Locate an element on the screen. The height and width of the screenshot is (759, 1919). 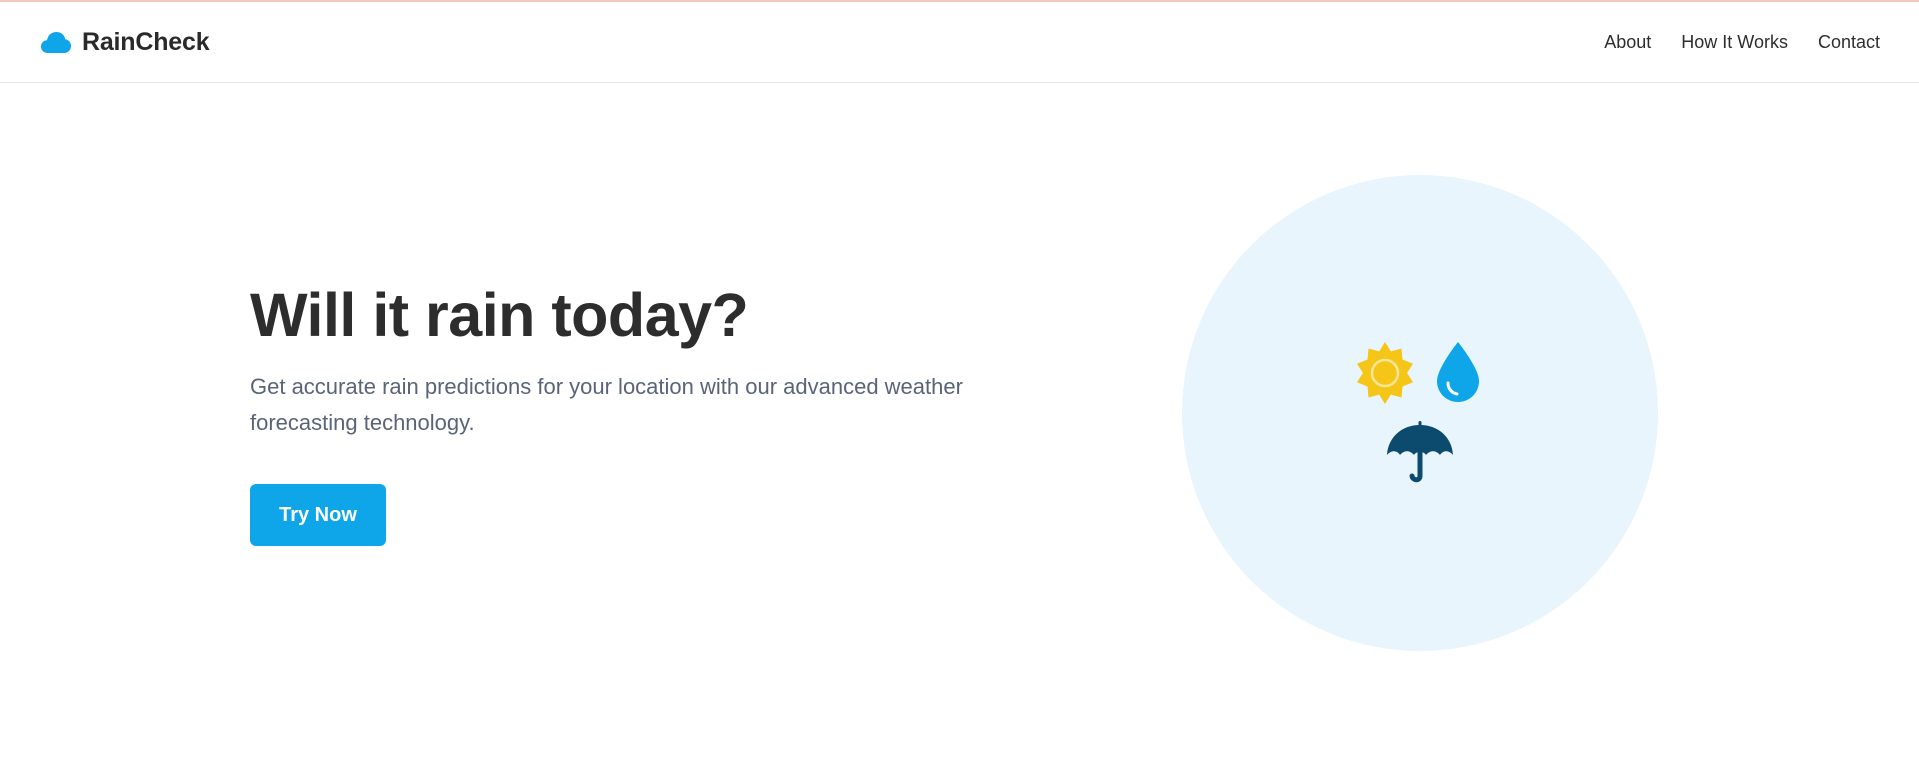
brand-logo-link: RainCheck is located at coordinates (125, 42).